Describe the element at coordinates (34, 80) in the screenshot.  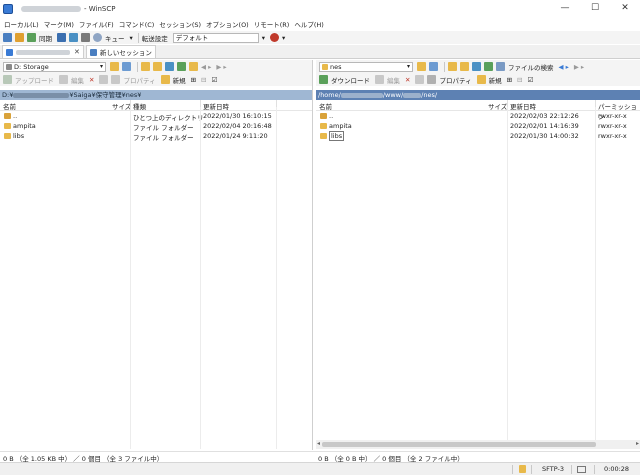
I see `upload-button: アップロード` at that location.